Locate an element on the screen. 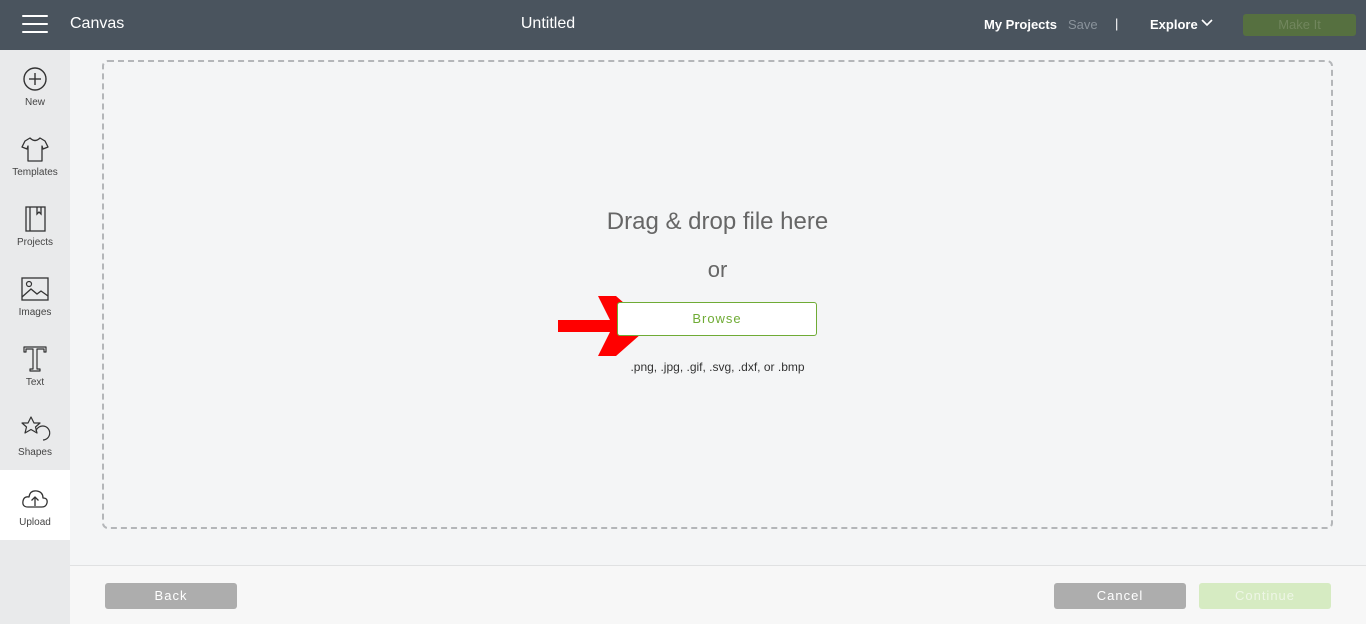 This screenshot has width=1366, height=624. sidebar-item-upload: Upload is located at coordinates (35, 505).